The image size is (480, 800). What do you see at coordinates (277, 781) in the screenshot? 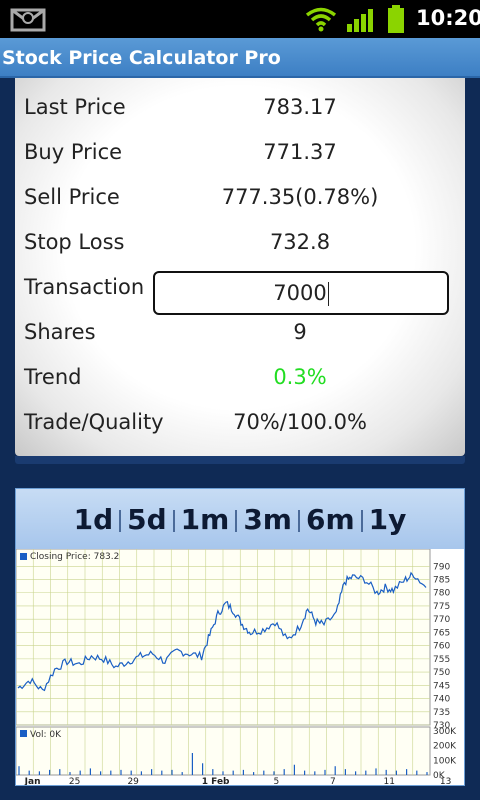
I see `x-tick-label: 5` at bounding box center [277, 781].